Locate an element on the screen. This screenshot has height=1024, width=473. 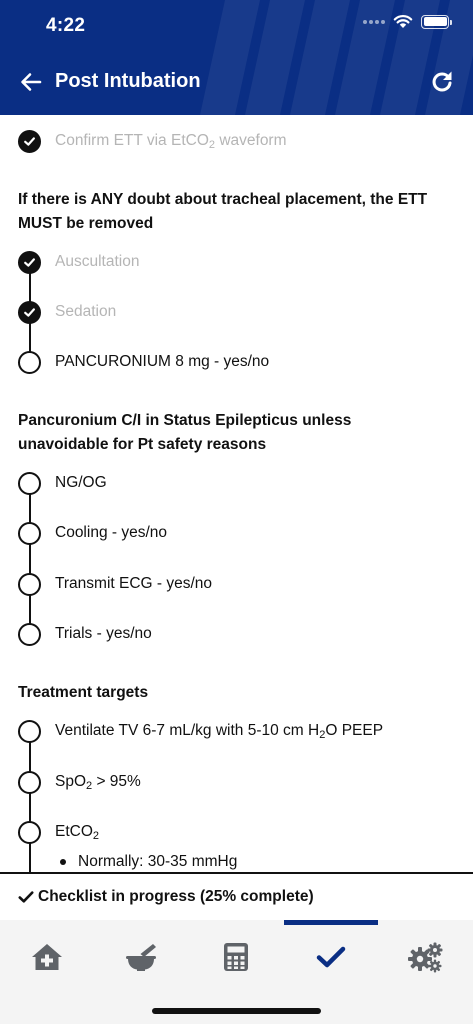
battery-icon is located at coordinates (436, 21).